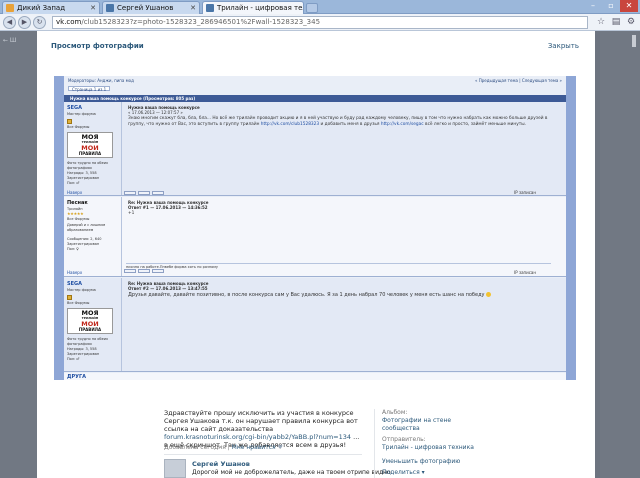 Image resolution: width=640 pixels, height=478 pixels. What do you see at coordinates (634, 41) in the screenshot?
I see `scrollbar-thumb` at bounding box center [634, 41].